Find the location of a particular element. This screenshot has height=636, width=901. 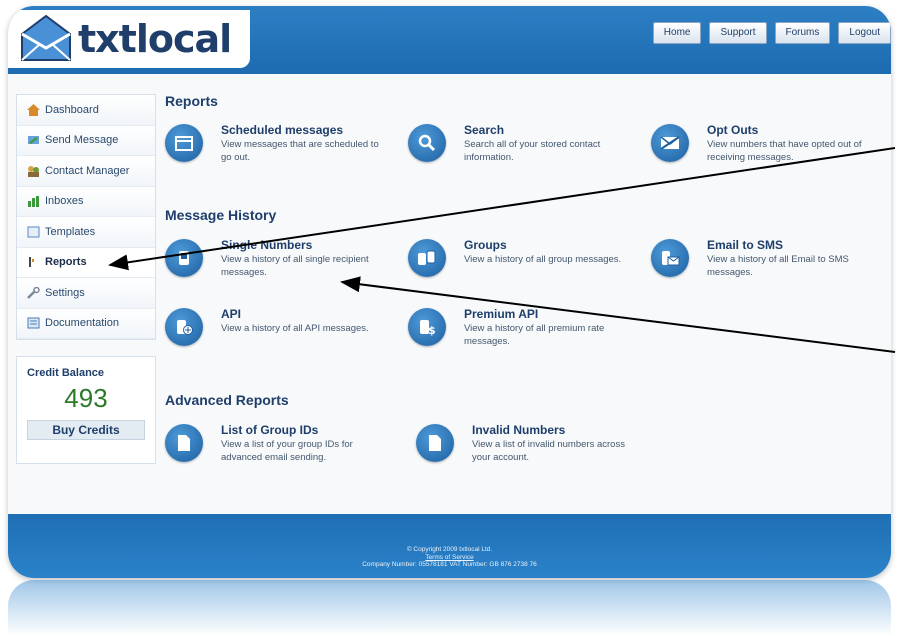

sidebar-item-label: Contact Manager is located at coordinates (87, 170).